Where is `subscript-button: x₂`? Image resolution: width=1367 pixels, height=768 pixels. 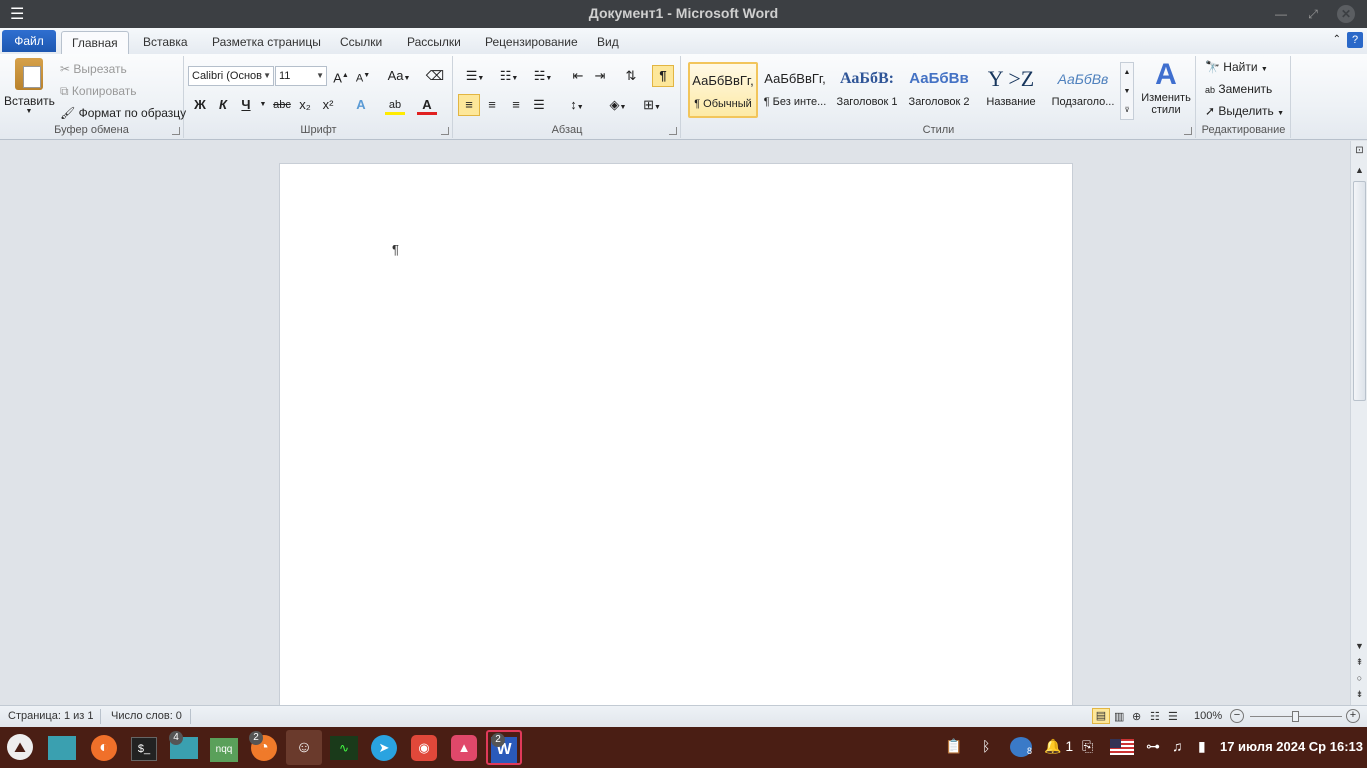 subscript-button: x₂ is located at coordinates (305, 105).